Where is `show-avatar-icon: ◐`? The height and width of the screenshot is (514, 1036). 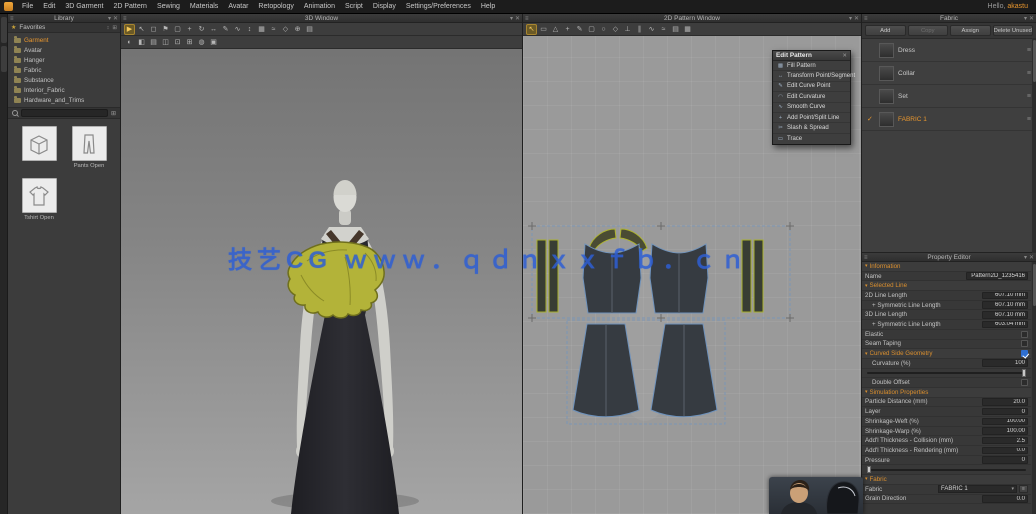
show-avatar-icon: ◐ is located at coordinates (129, 42).